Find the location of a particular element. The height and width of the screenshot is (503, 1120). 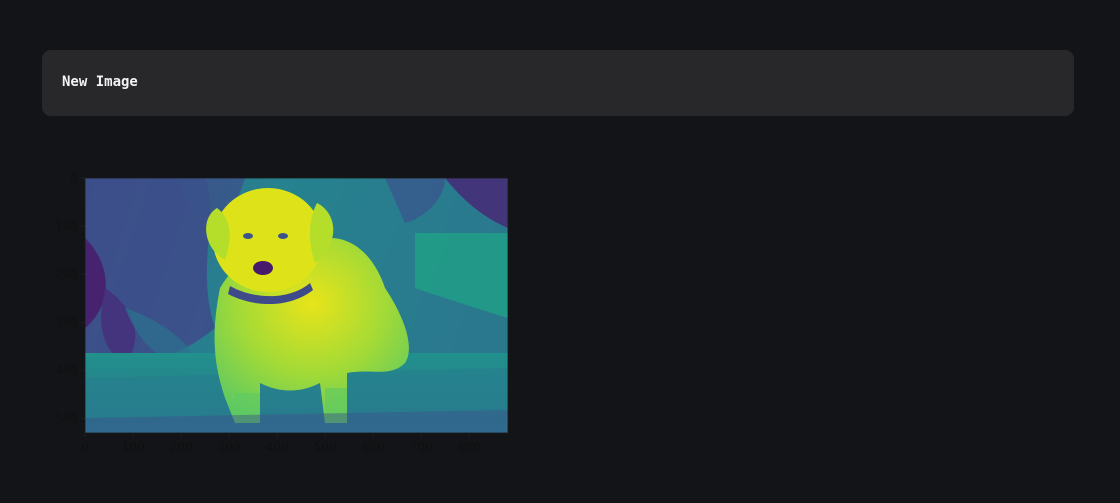

y-tick-label: 100 is located at coordinates (66, 226).